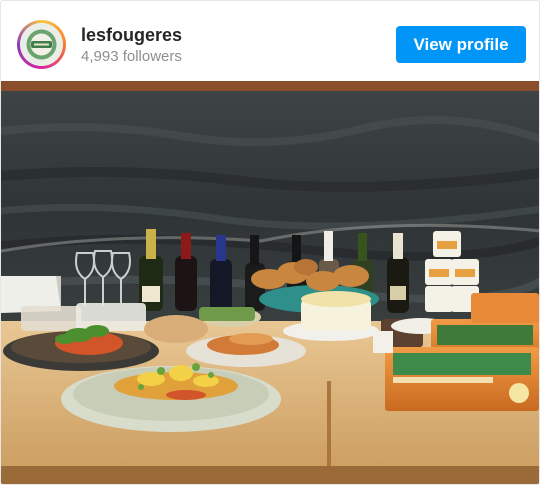  What do you see at coordinates (131, 35) in the screenshot?
I see `profile-username: lesfougeres` at bounding box center [131, 35].